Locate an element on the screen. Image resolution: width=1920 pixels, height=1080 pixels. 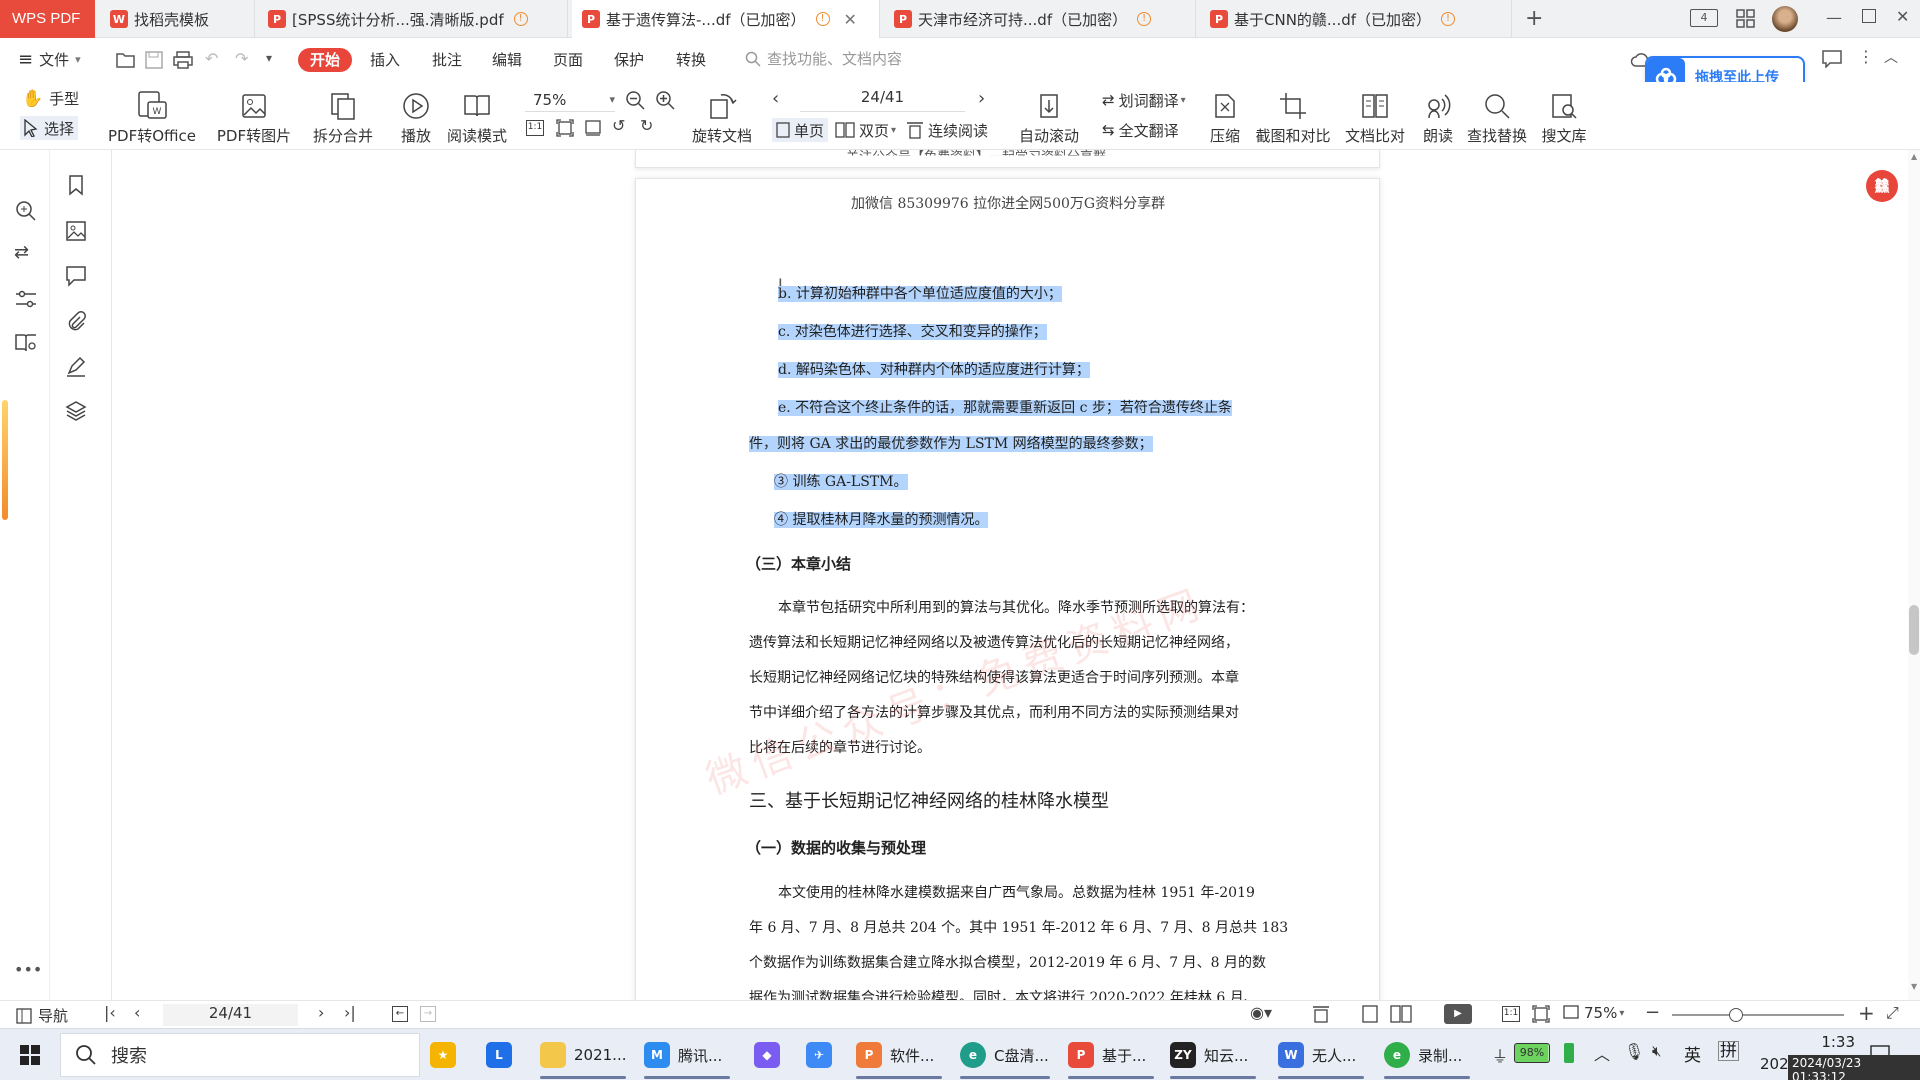
minimize-icon: — is located at coordinates (1834, 17).